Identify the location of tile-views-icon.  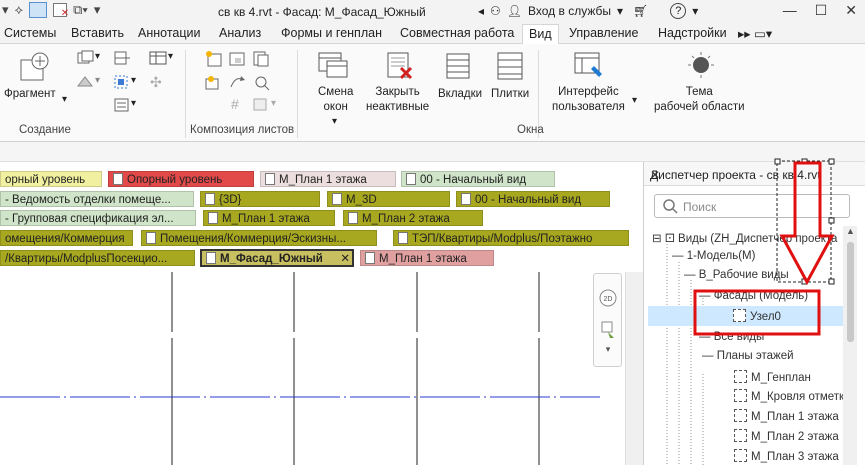
(511, 66).